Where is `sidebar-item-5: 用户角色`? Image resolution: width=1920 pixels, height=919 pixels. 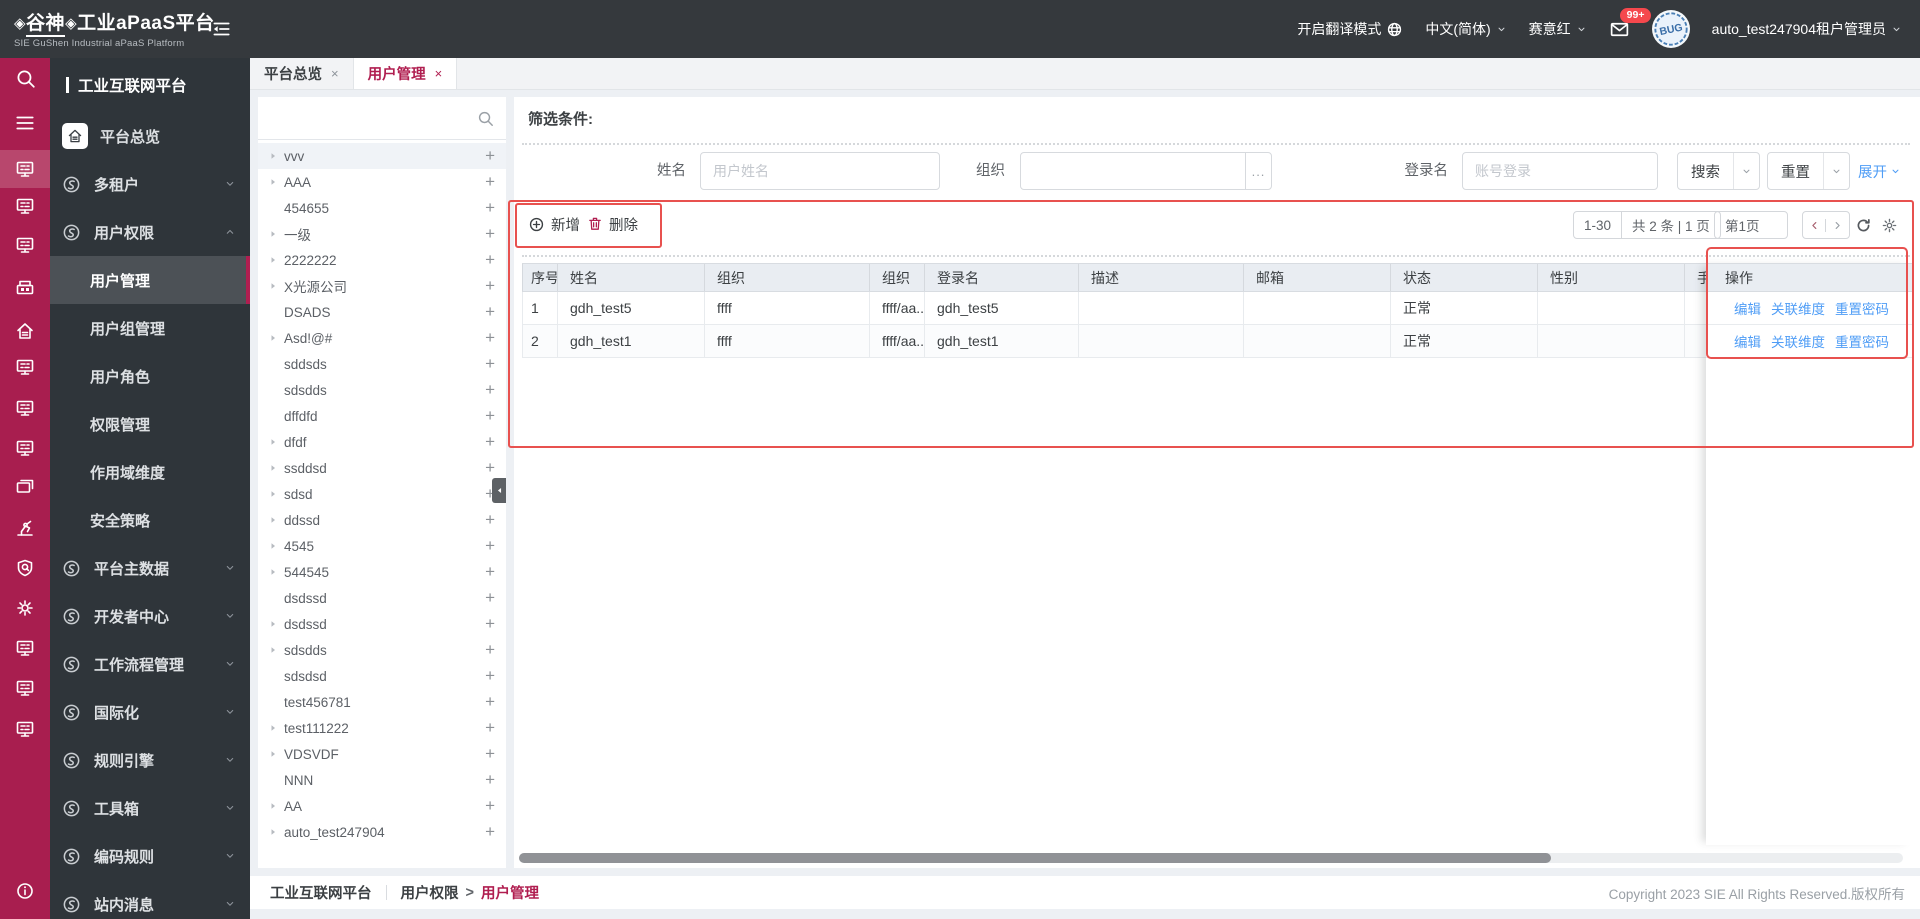
sidebar-item-5: 用户角色 is located at coordinates (150, 376).